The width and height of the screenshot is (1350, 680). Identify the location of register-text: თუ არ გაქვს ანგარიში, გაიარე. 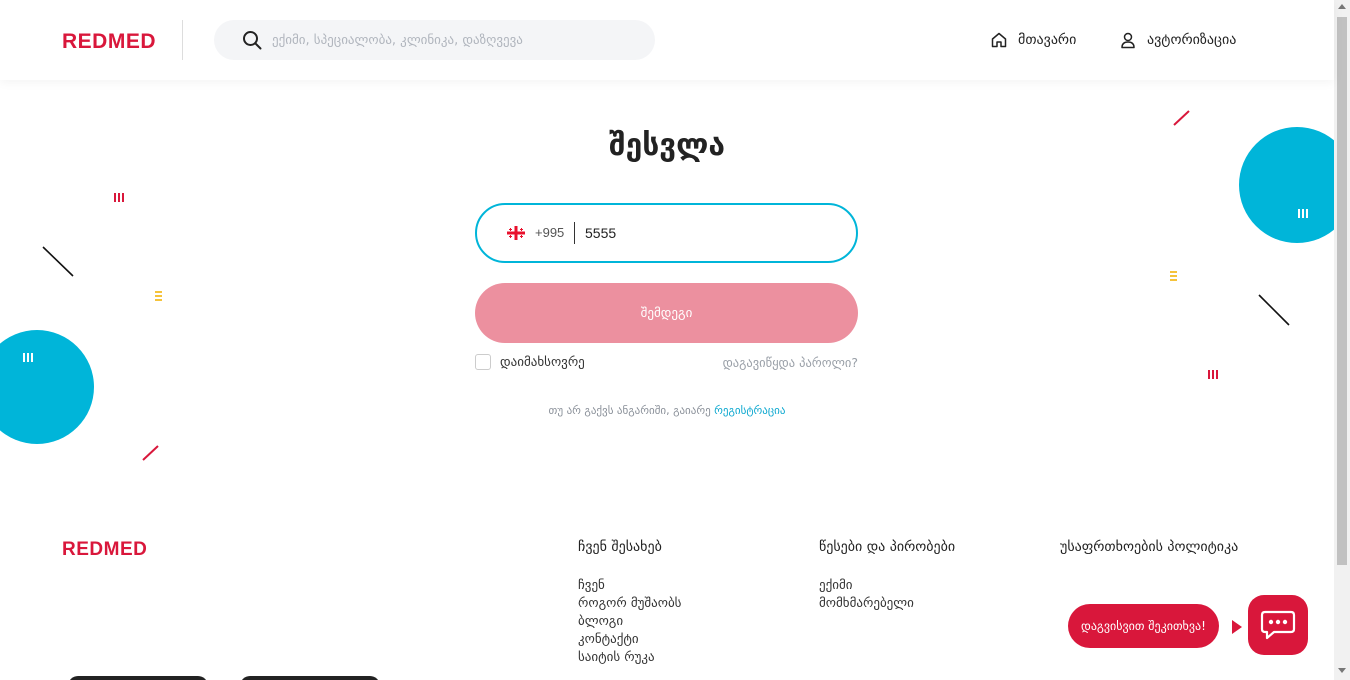
(631, 410).